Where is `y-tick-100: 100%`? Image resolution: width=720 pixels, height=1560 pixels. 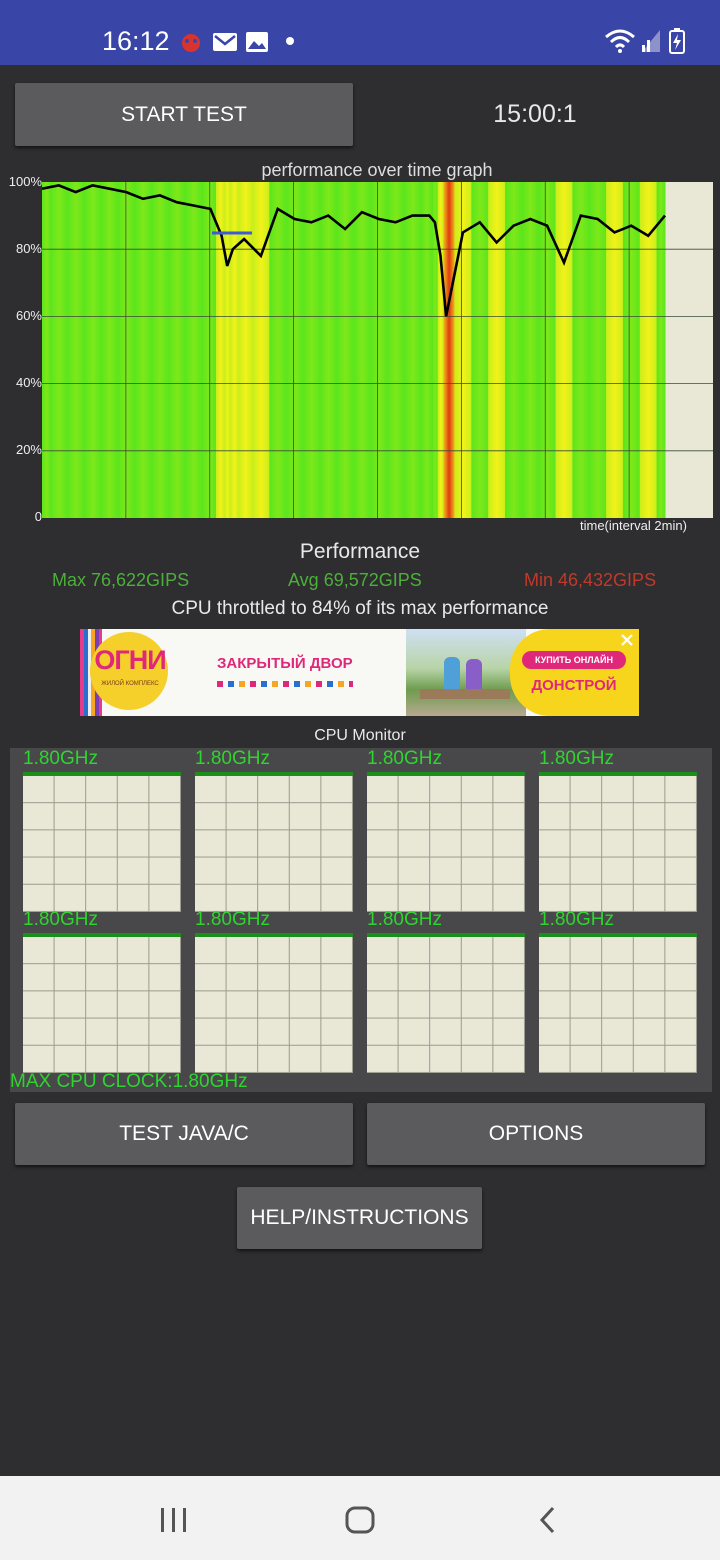
y-tick-100: 100% is located at coordinates (25, 181).